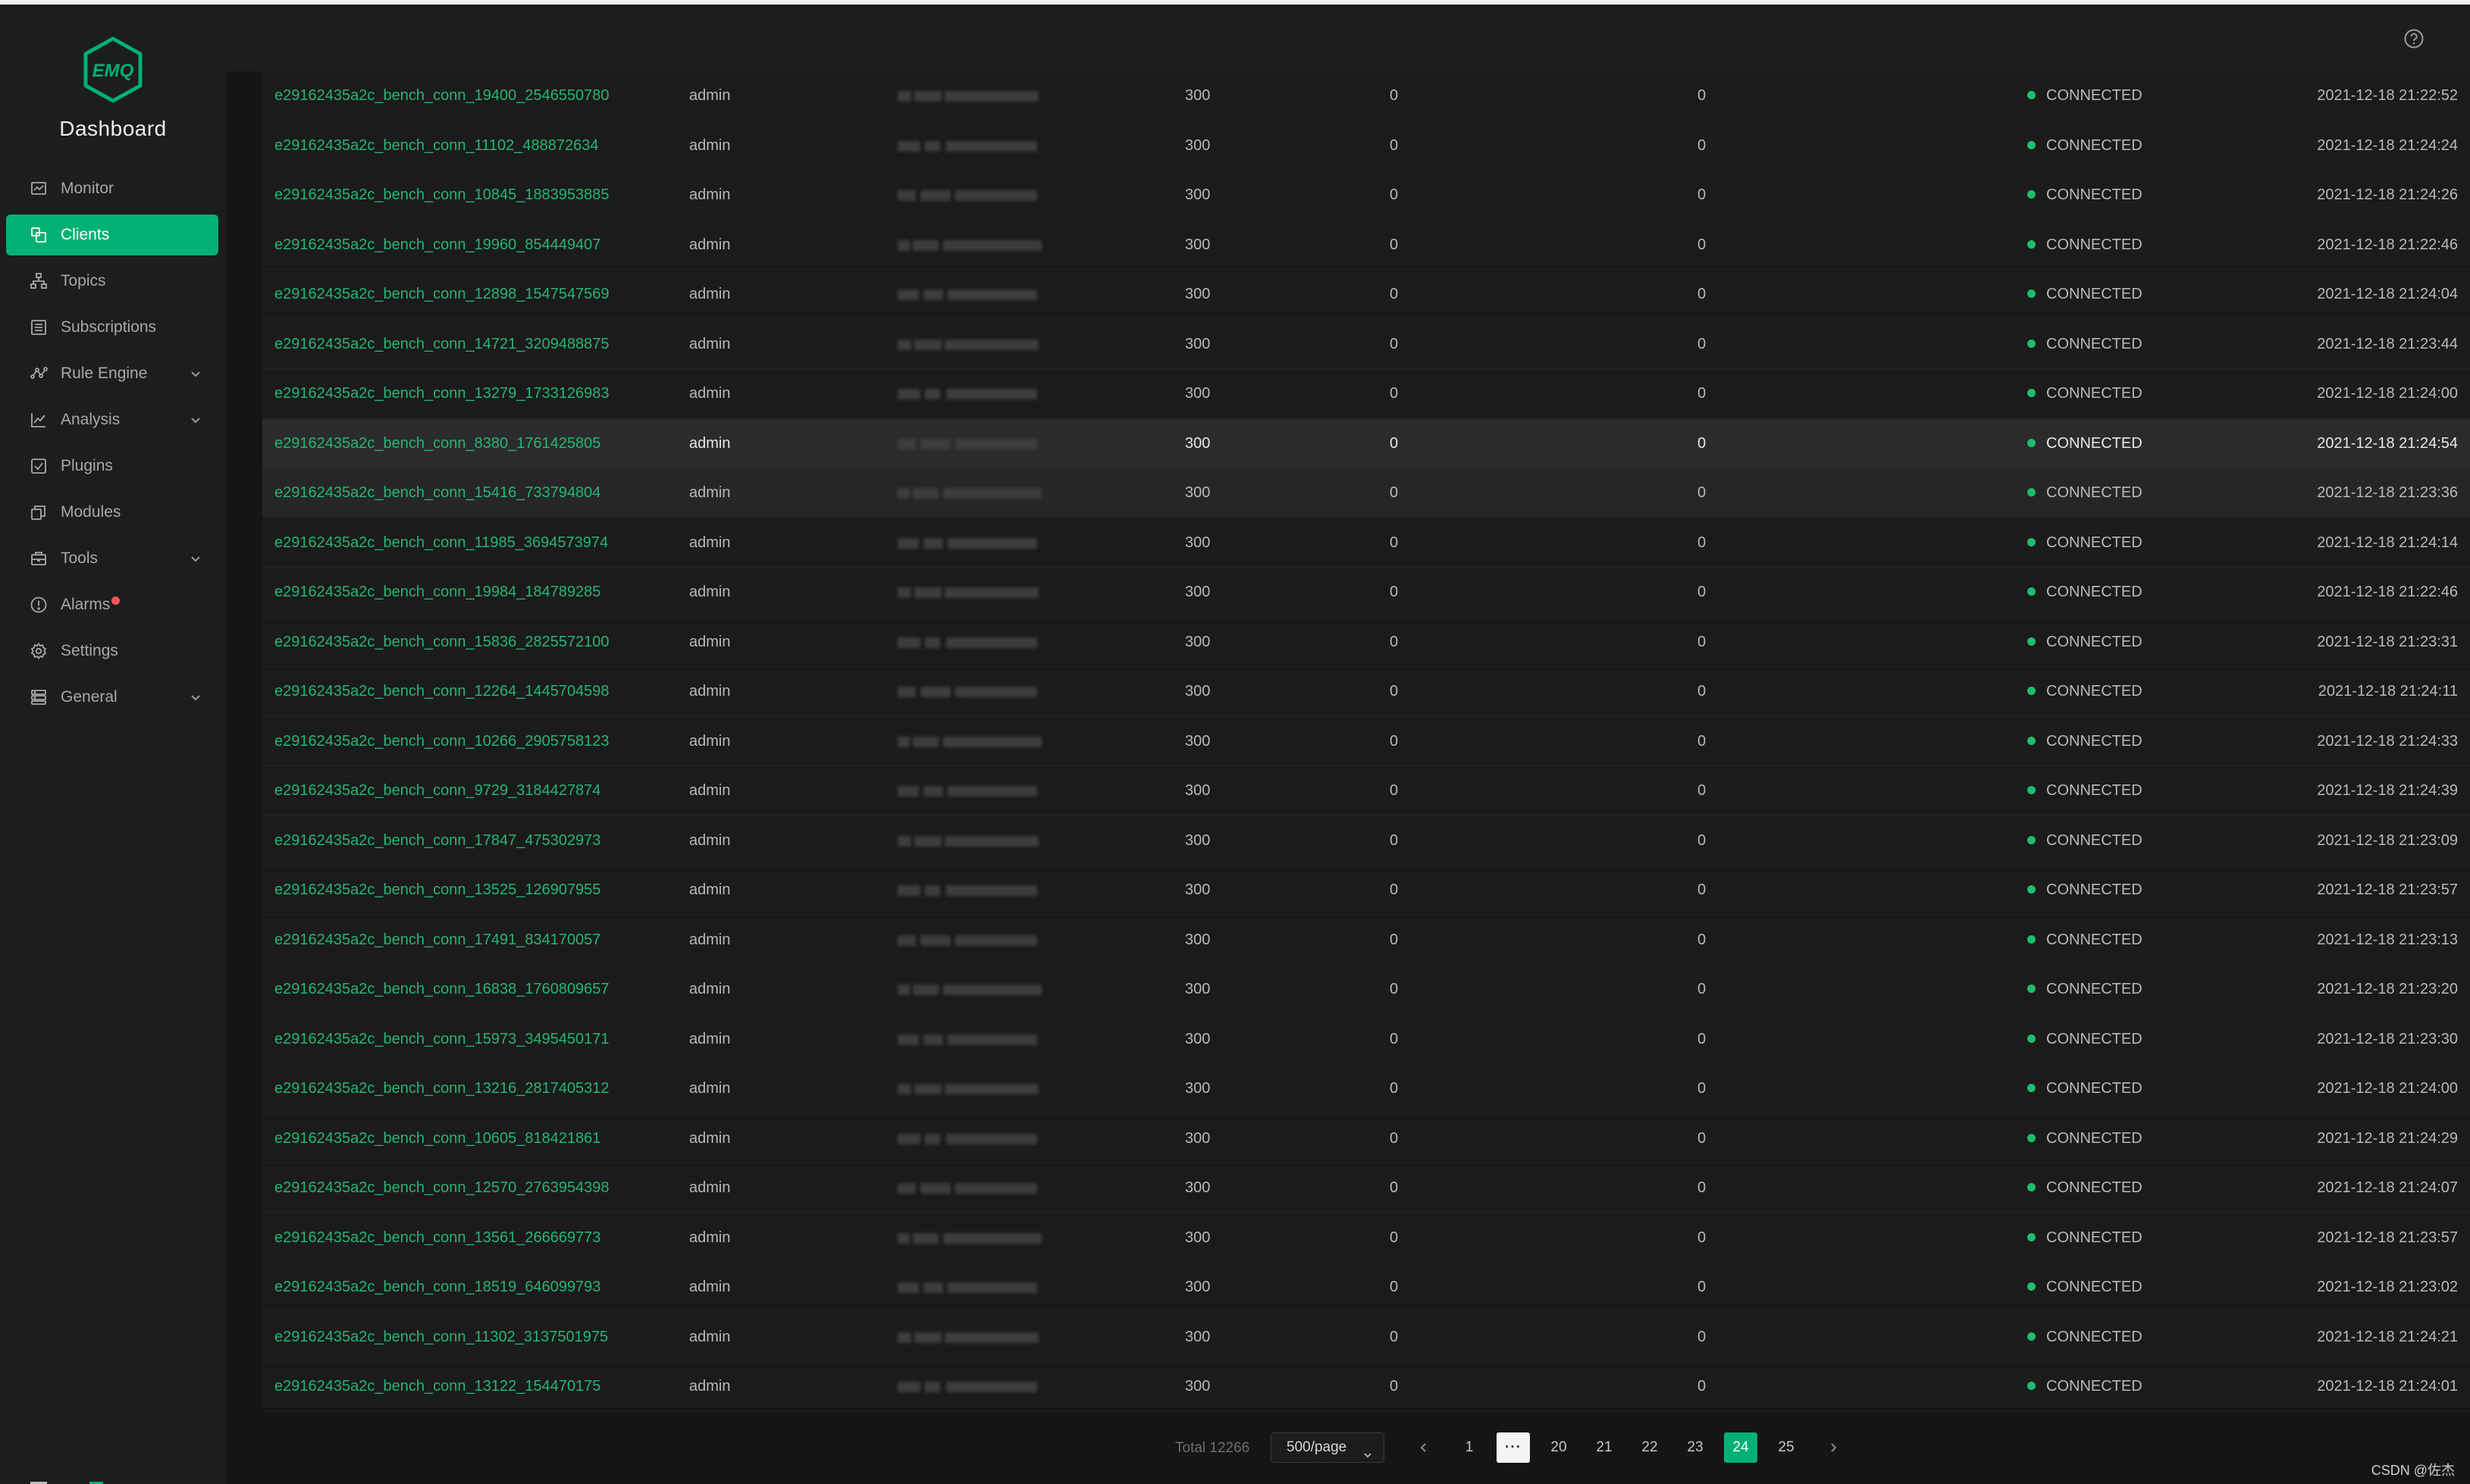 The width and height of the screenshot is (2470, 1484). What do you see at coordinates (442, 643) in the screenshot?
I see `client-id-link: e29162435a2c_bench_conn_15836_2825572100` at bounding box center [442, 643].